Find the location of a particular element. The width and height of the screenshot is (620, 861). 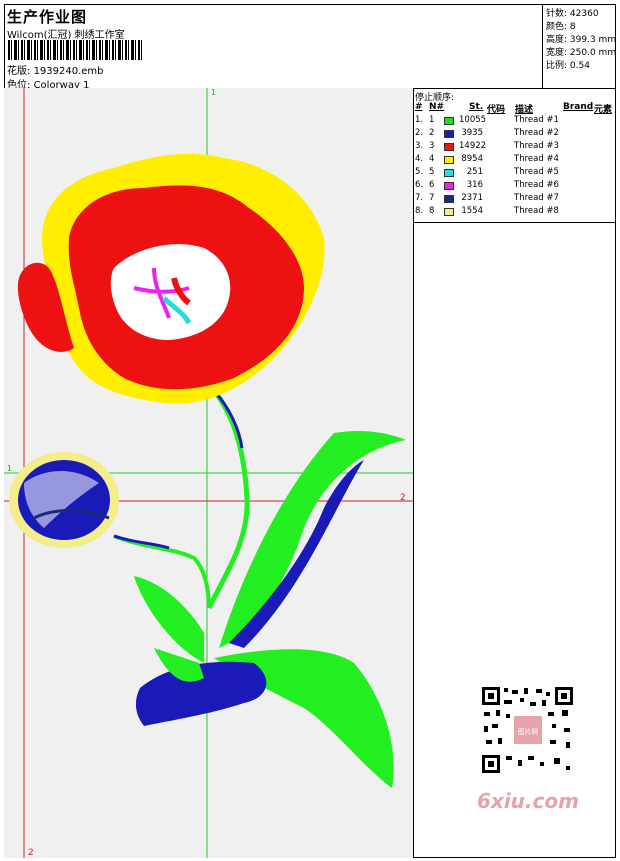

studio-name: Wilcom(汇冠) 刺绣工作室 is located at coordinates (66, 35).